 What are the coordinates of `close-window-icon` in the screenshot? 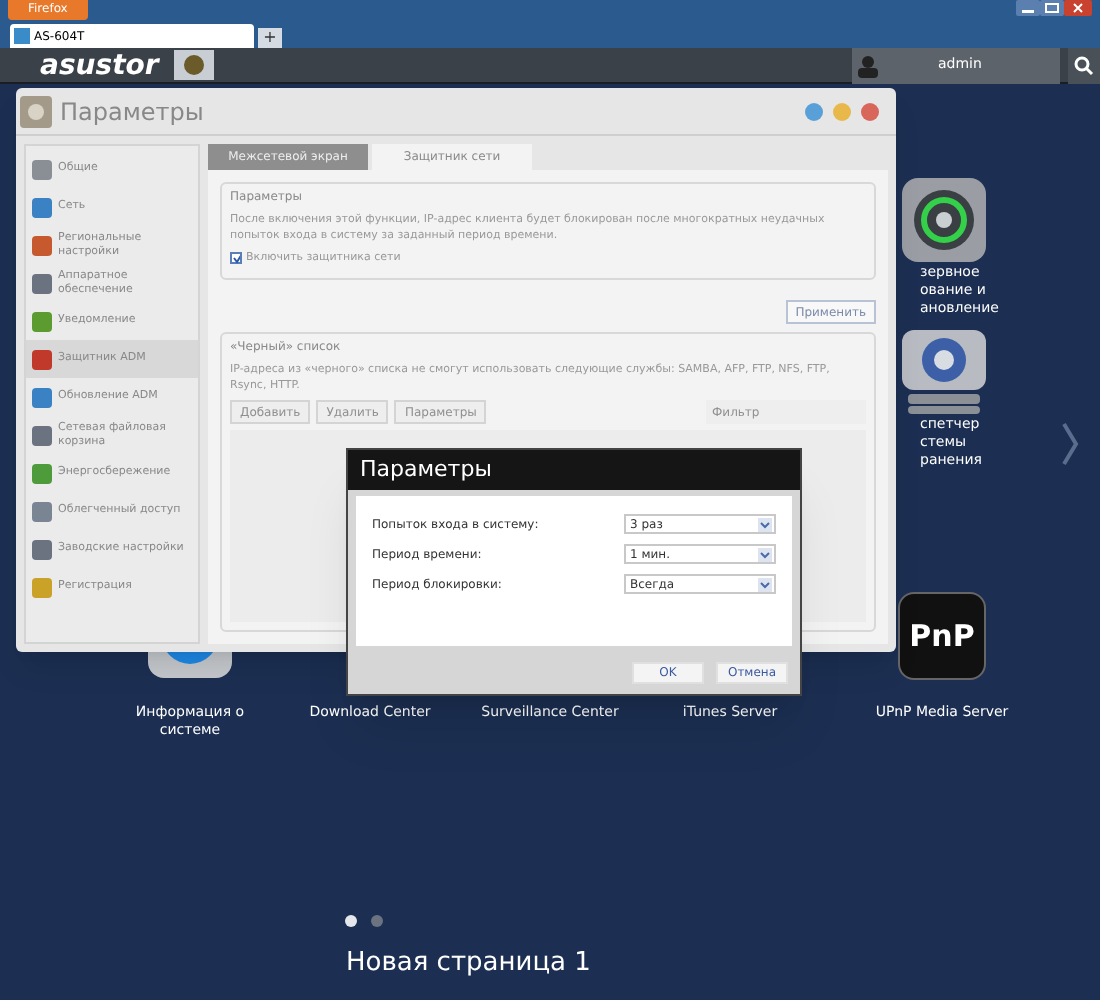 It's located at (1078, 8).